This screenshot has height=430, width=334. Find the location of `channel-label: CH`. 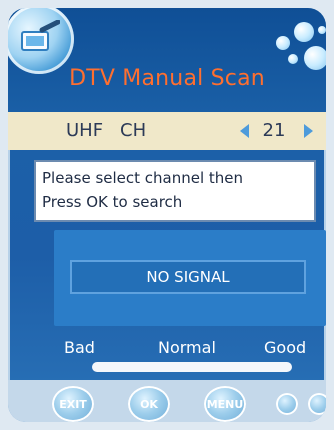

channel-label: CH is located at coordinates (133, 130).